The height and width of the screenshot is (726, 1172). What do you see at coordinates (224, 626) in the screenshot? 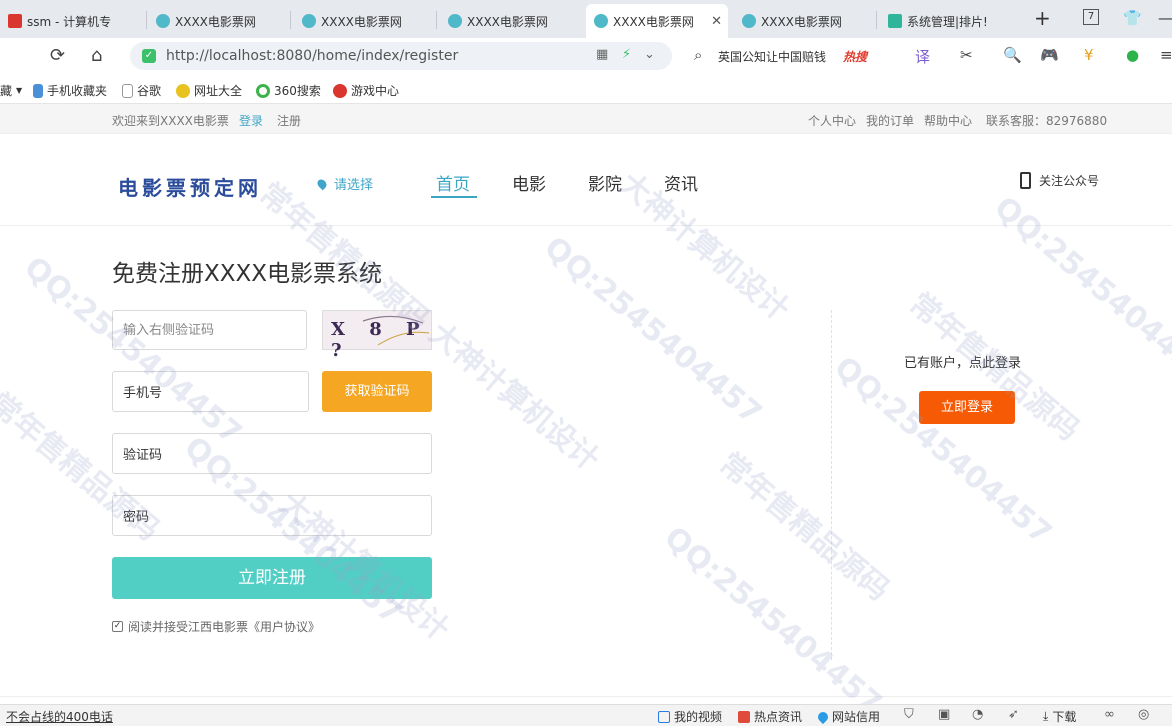
I see `agreement-text: 阅读并接受江西电影票《用户协议》` at bounding box center [224, 626].